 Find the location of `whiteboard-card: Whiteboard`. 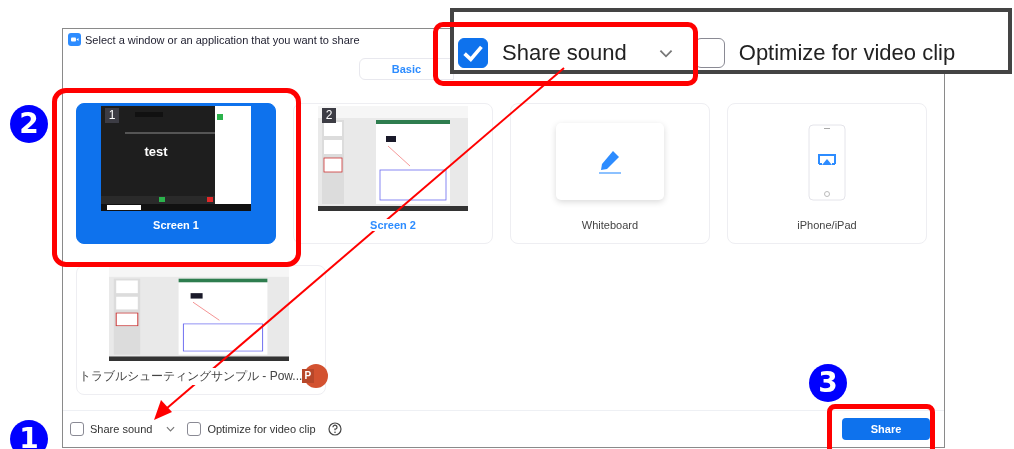

whiteboard-card: Whiteboard is located at coordinates (610, 173).